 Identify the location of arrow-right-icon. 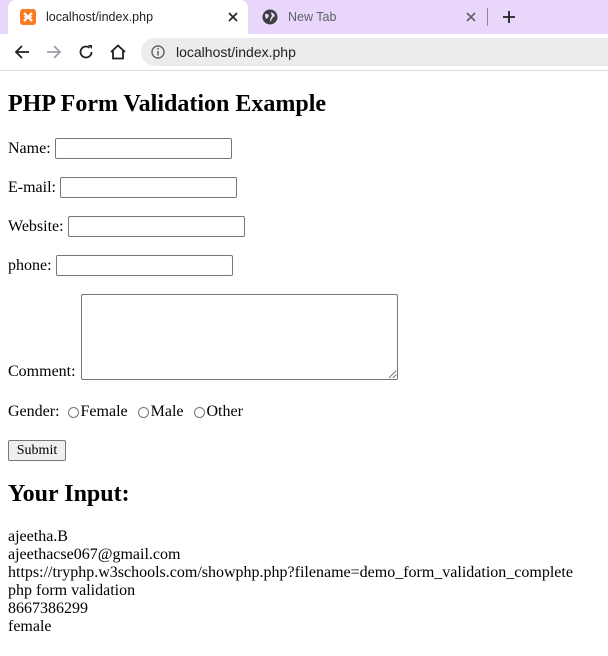
(54, 52).